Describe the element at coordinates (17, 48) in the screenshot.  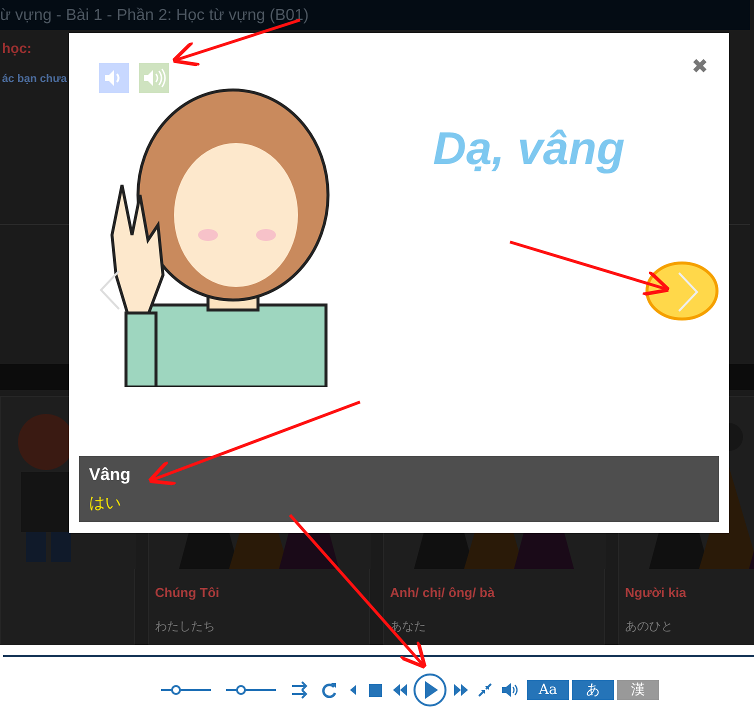
I see `section-heading: học:` at that location.